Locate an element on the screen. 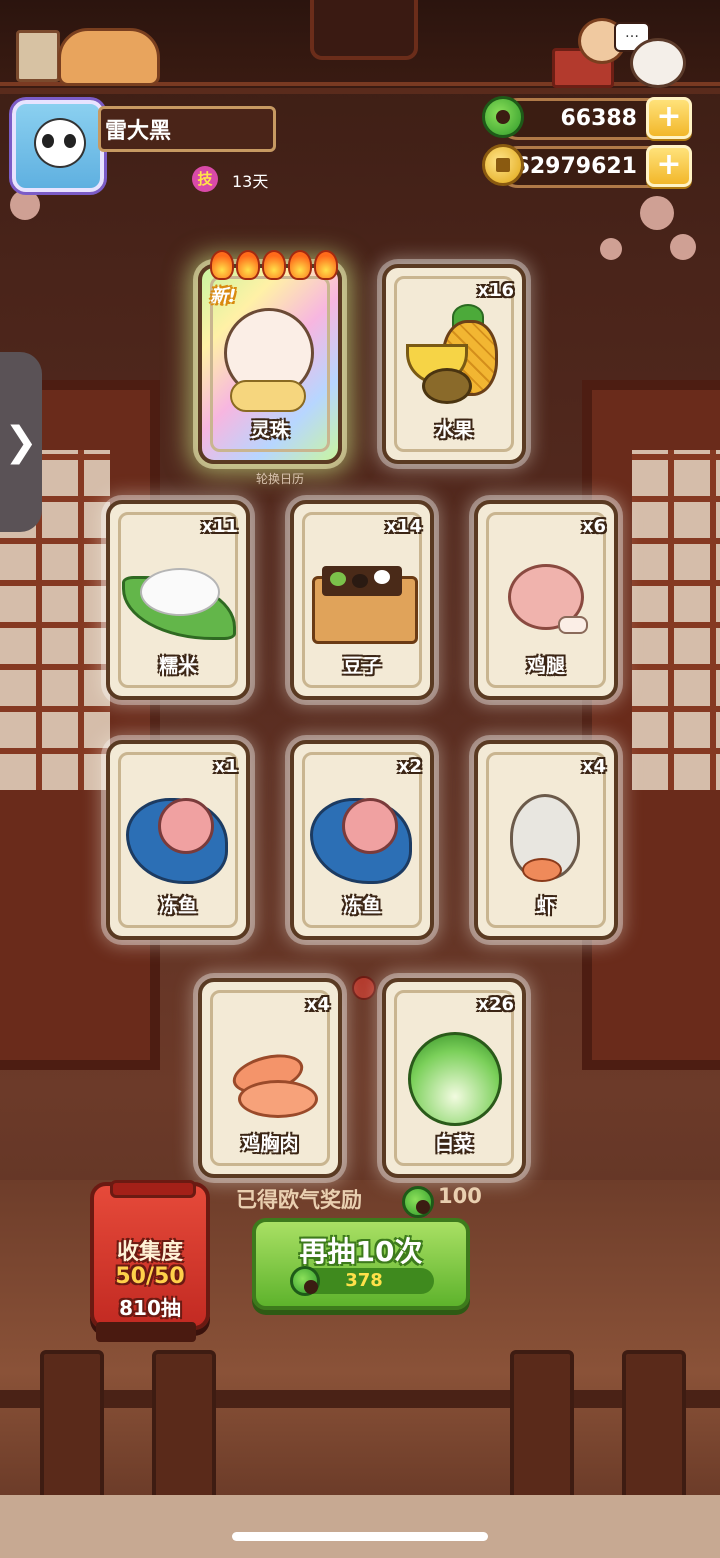 This screenshot has width=720, height=1558. calendar-caption: 轮换日历 is located at coordinates (280, 479).